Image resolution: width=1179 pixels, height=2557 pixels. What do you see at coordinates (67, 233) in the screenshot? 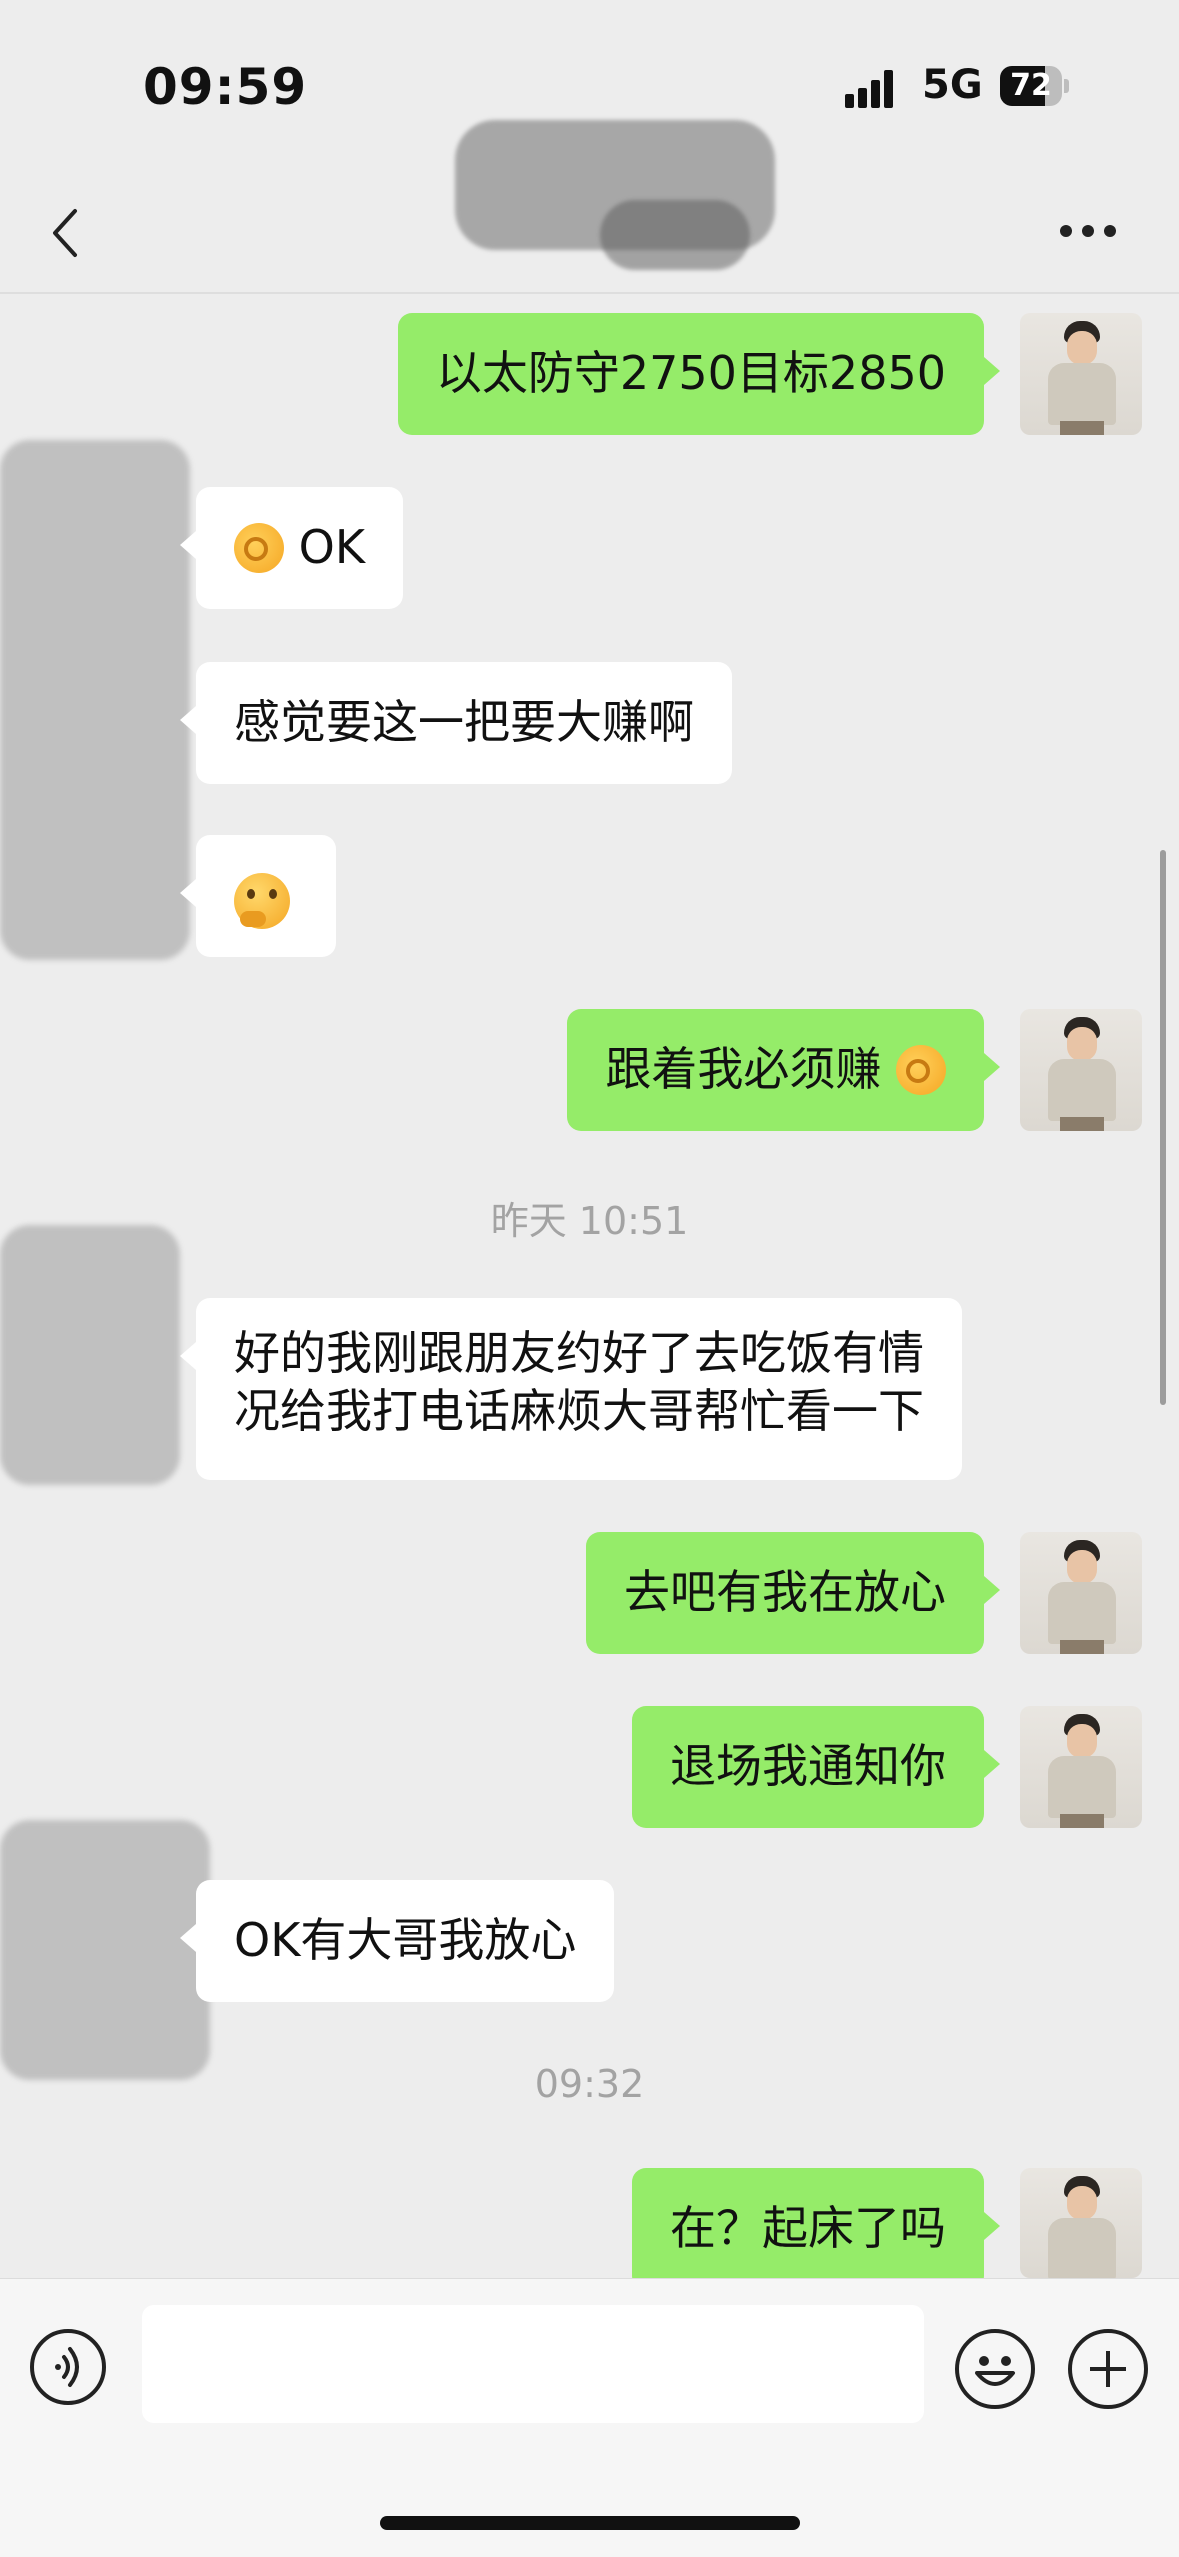
I see `chevron-left-icon` at bounding box center [67, 233].